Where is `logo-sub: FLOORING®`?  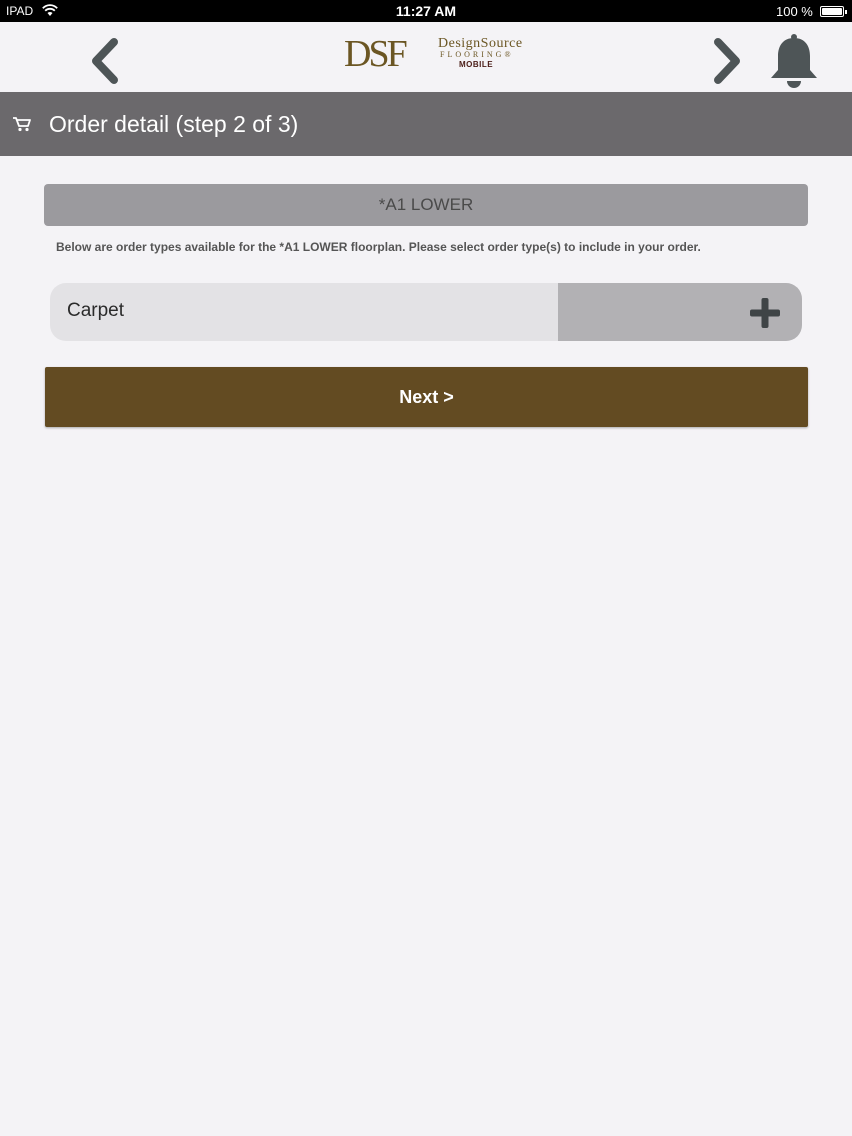
logo-sub: FLOORING® is located at coordinates (477, 54).